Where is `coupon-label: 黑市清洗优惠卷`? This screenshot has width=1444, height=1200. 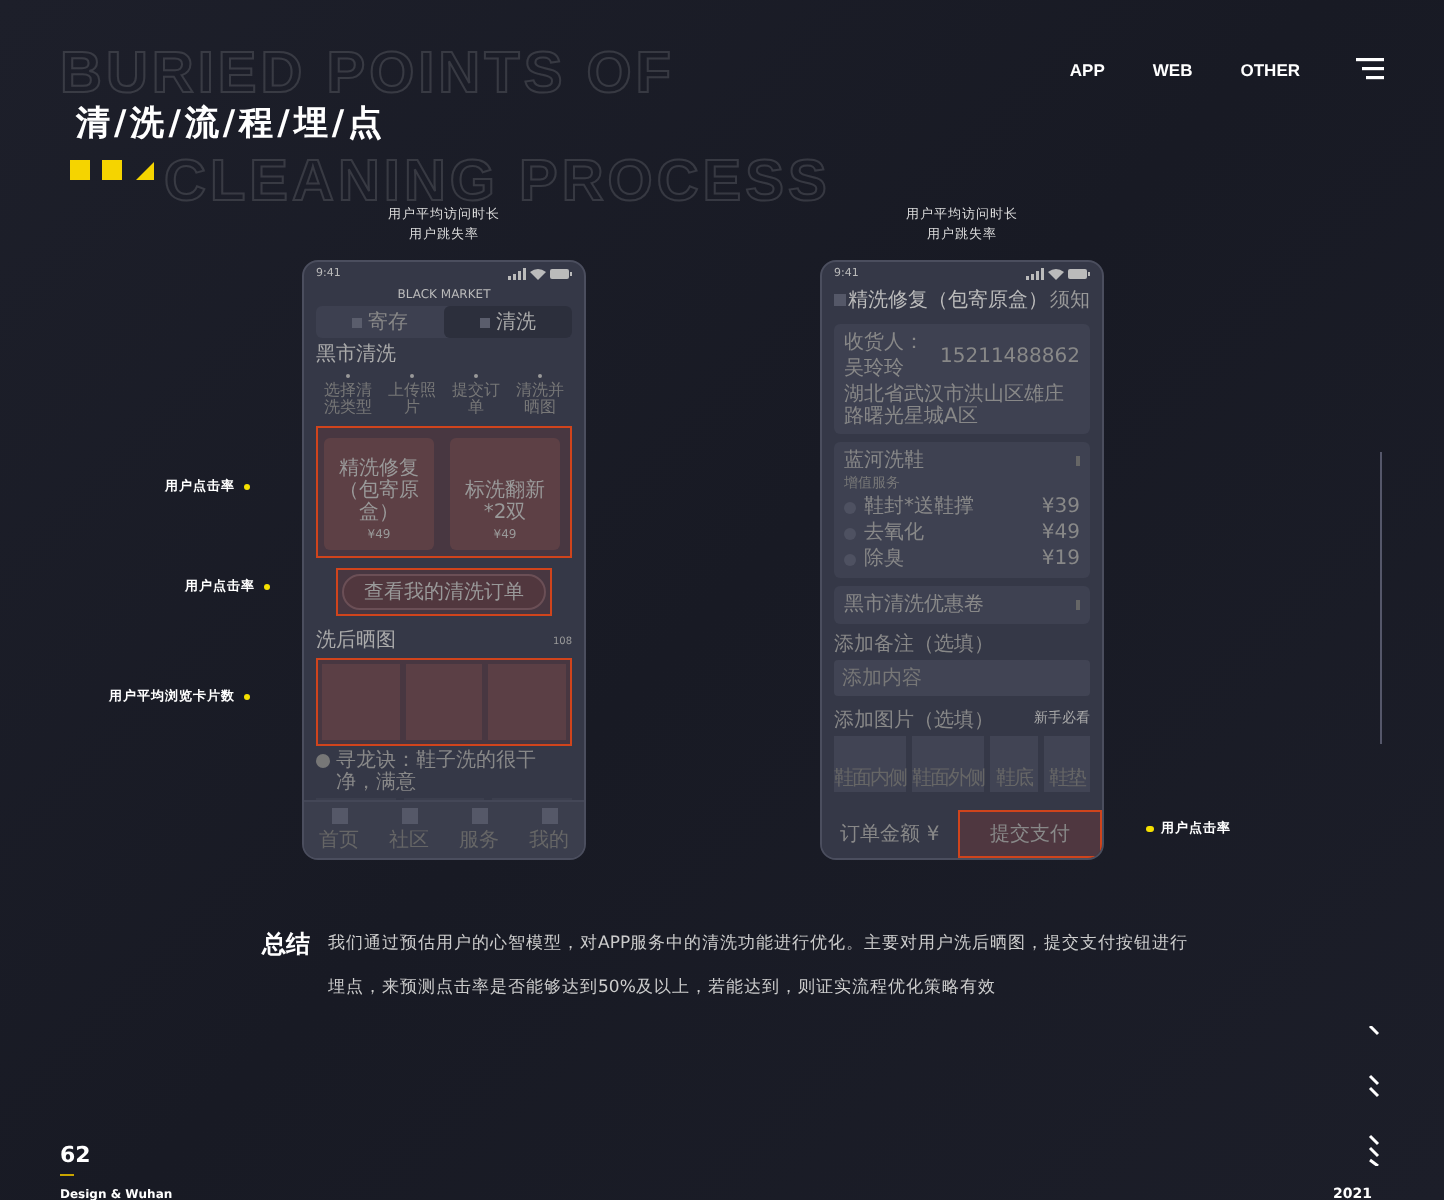
coupon-label: 黑市清洗优惠卷 is located at coordinates (914, 605).